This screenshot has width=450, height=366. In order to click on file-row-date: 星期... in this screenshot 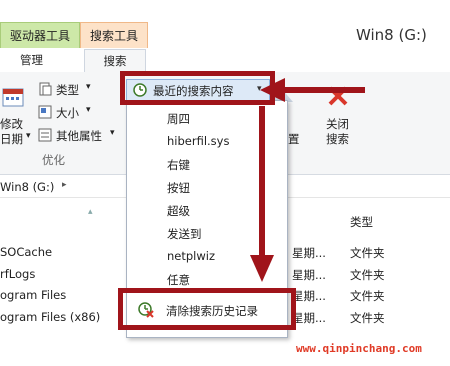, I will do `click(309, 318)`.